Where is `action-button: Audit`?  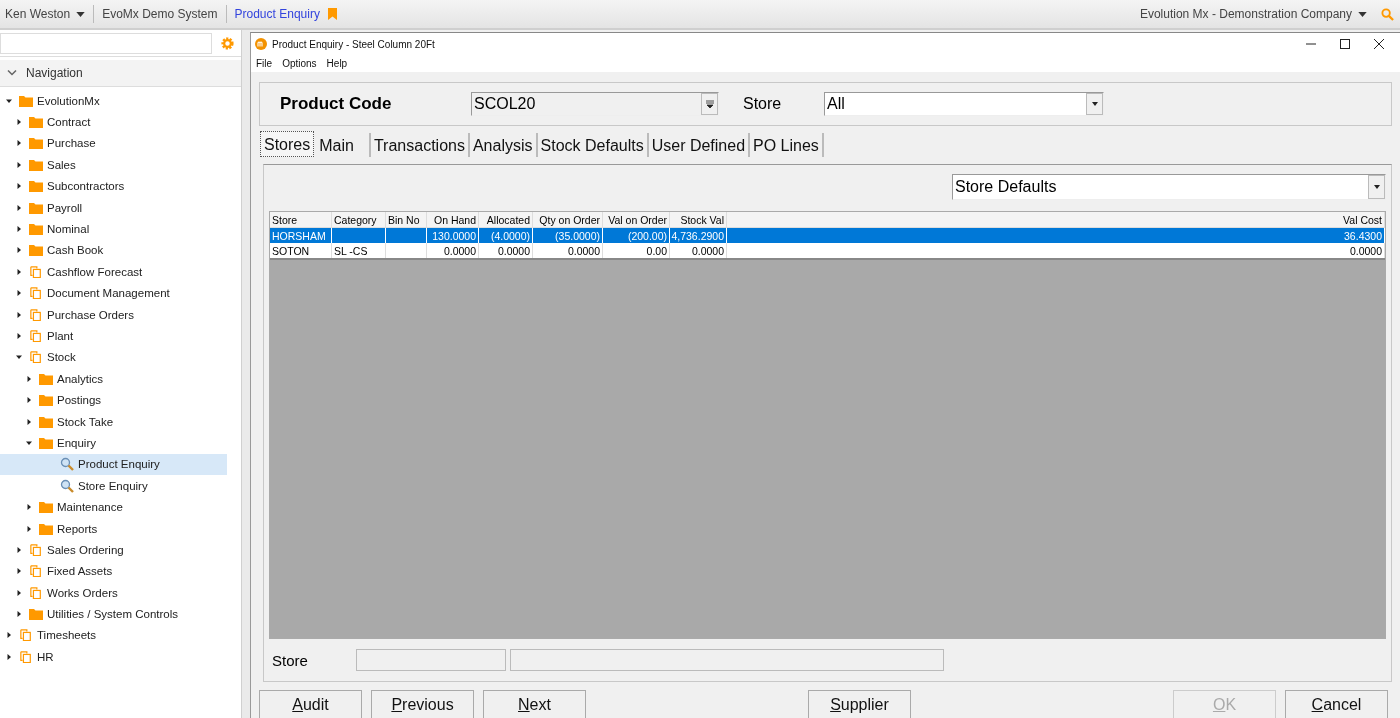 action-button: Audit is located at coordinates (310, 704).